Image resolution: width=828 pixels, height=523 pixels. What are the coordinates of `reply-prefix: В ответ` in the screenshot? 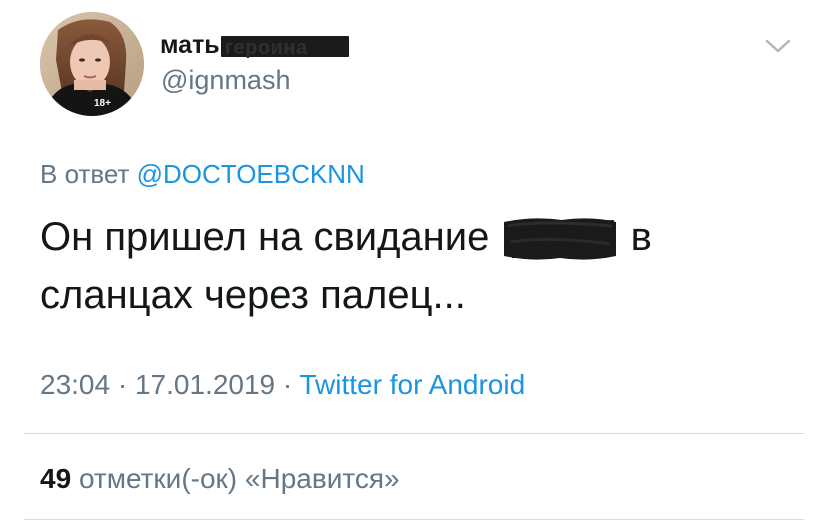 It's located at (85, 174).